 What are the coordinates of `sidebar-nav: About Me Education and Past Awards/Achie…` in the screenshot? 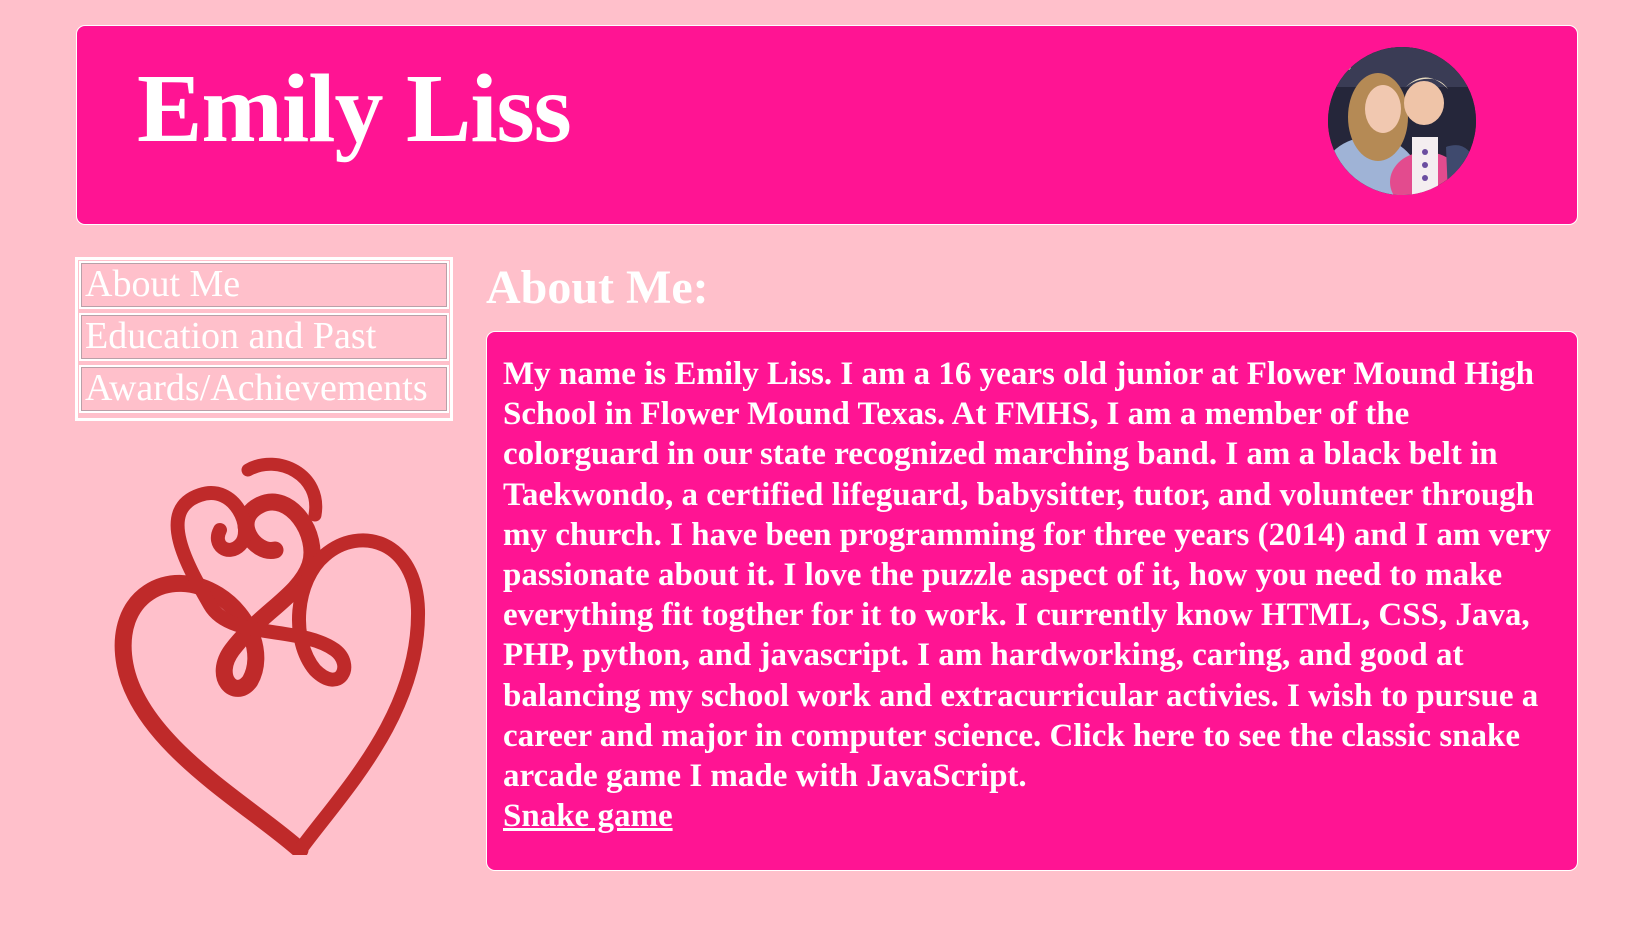 It's located at (264, 339).